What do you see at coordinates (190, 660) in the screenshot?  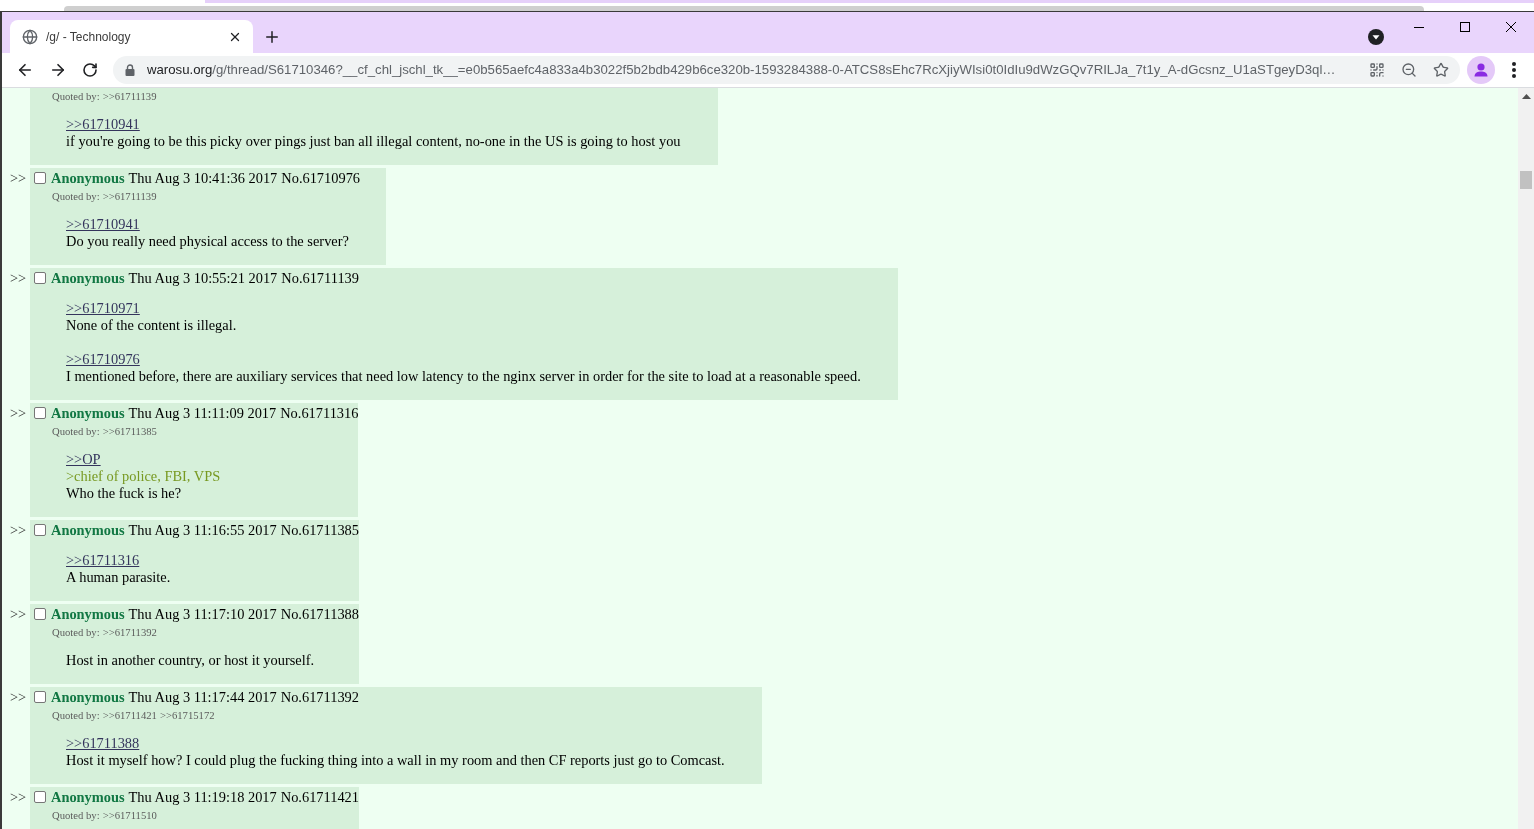 I see `post-text: Host in another country, or host it yourself.` at bounding box center [190, 660].